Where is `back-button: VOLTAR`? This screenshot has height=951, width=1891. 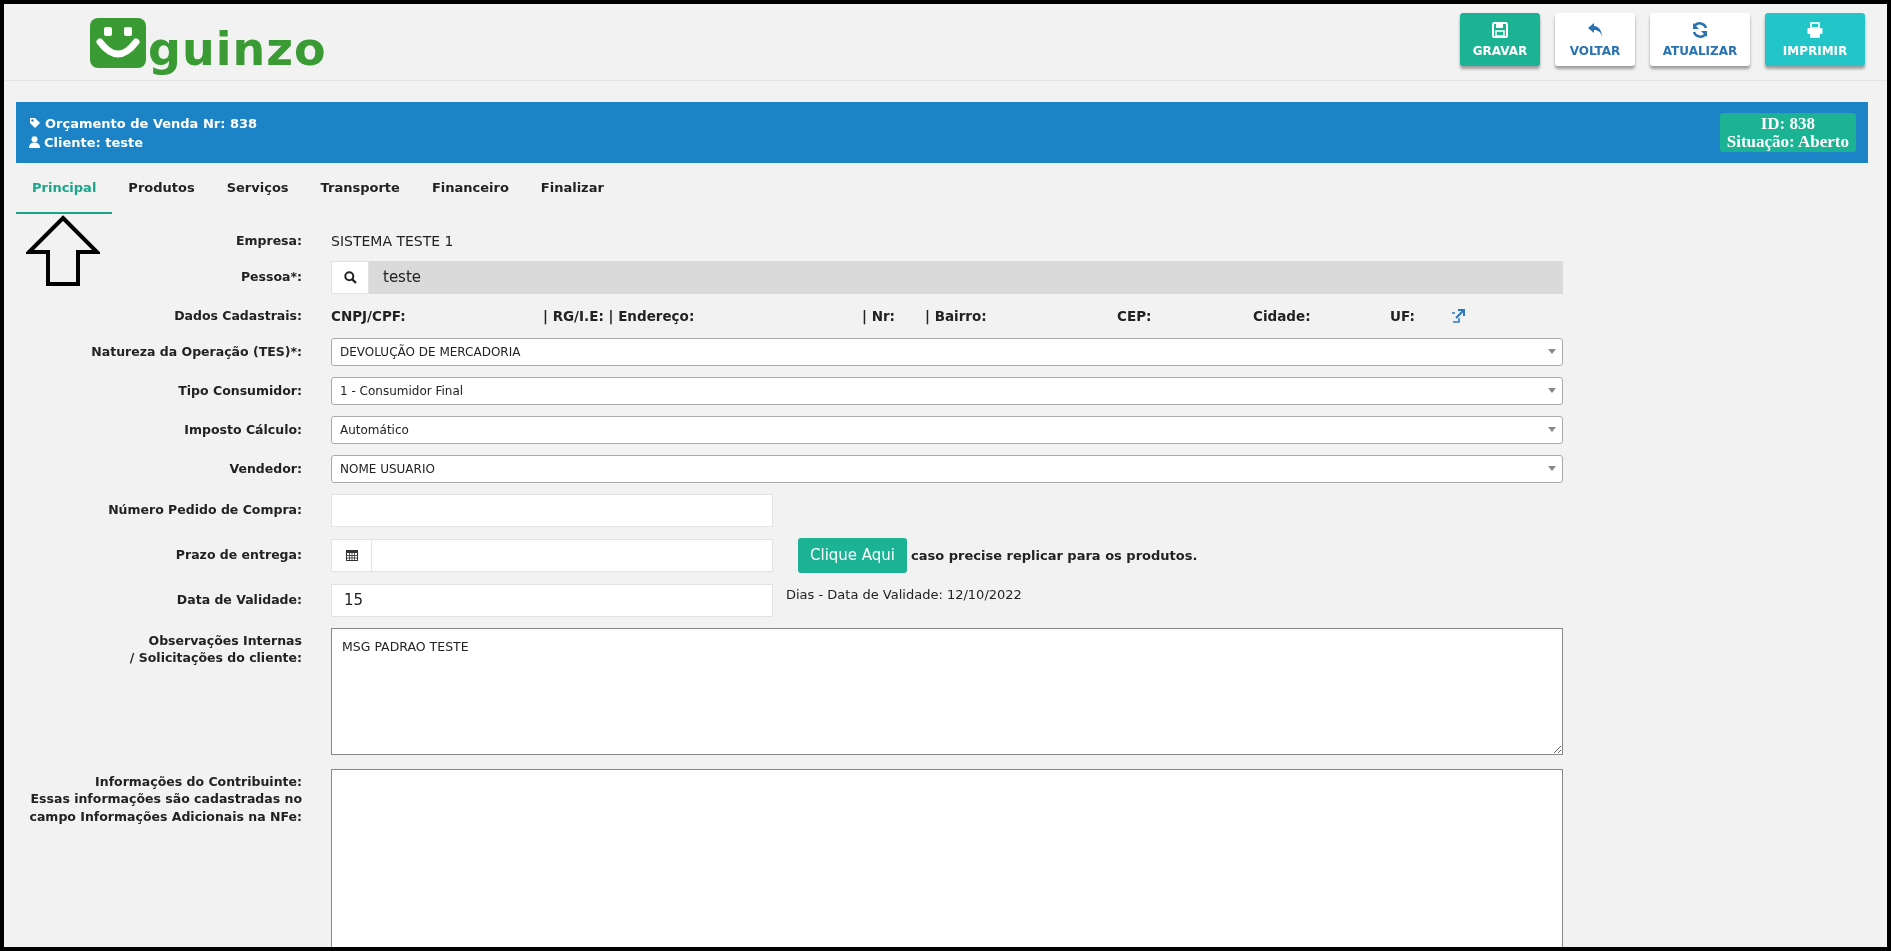
back-button: VOLTAR is located at coordinates (1595, 39).